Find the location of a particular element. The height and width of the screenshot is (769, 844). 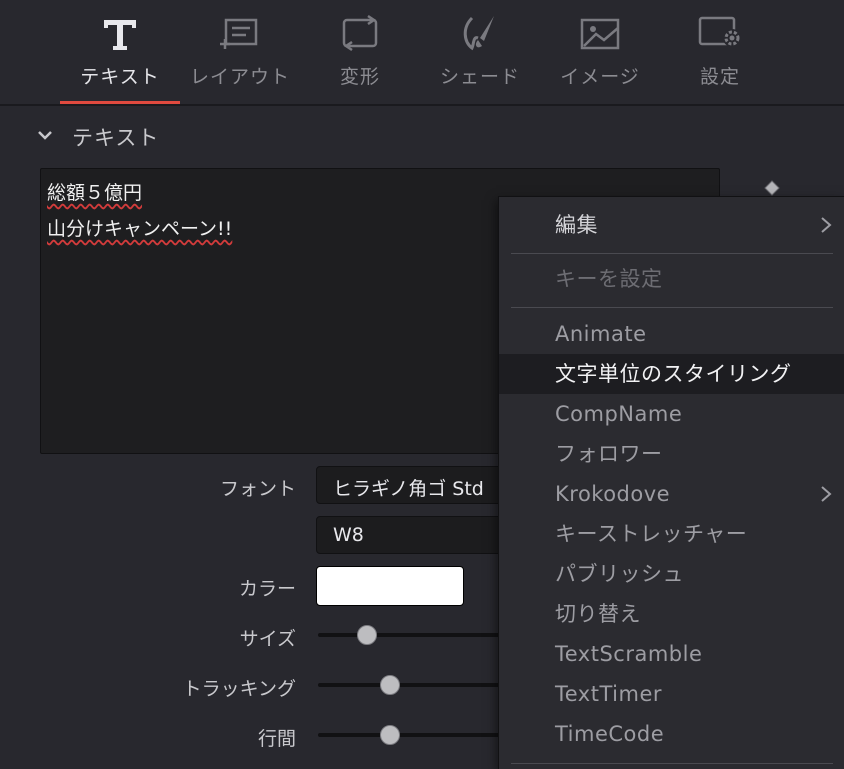

tab-layout: レイアウト is located at coordinates (240, 52).